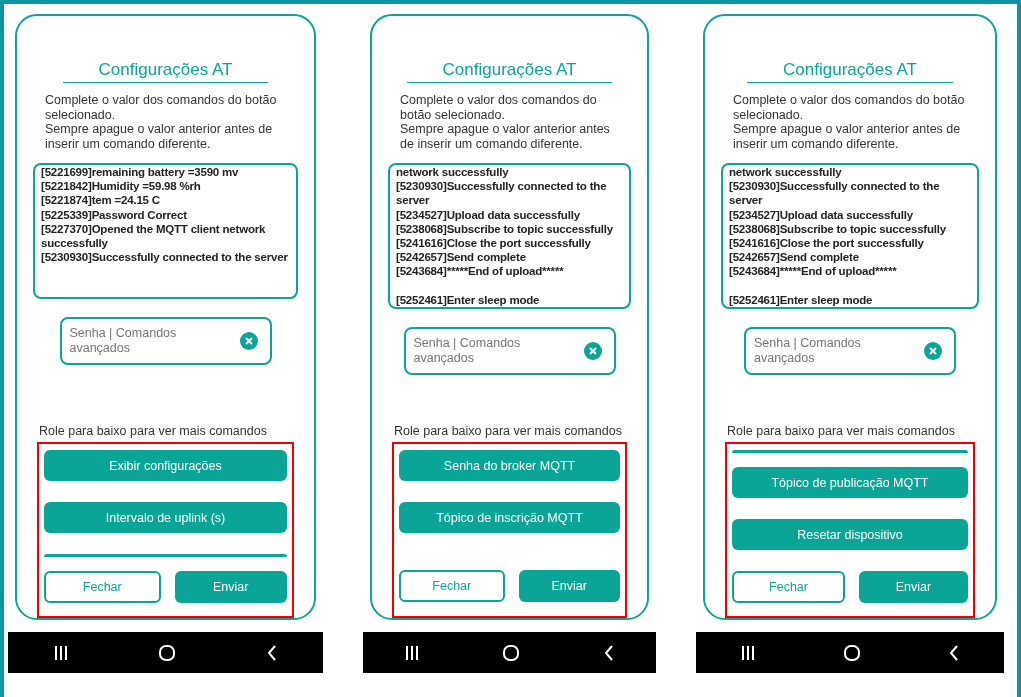  What do you see at coordinates (509, 465) in the screenshot?
I see `command-button: Senha do broker MQTT` at bounding box center [509, 465].